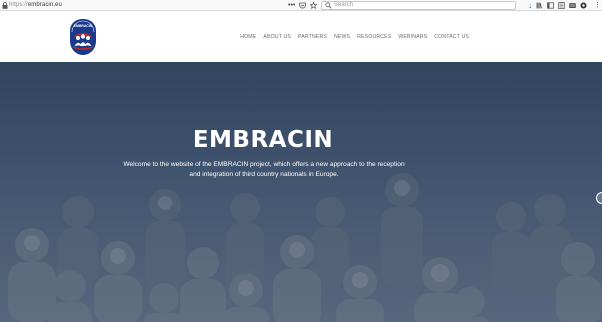 The width and height of the screenshot is (602, 322). I want to click on reader-icon, so click(561, 5).